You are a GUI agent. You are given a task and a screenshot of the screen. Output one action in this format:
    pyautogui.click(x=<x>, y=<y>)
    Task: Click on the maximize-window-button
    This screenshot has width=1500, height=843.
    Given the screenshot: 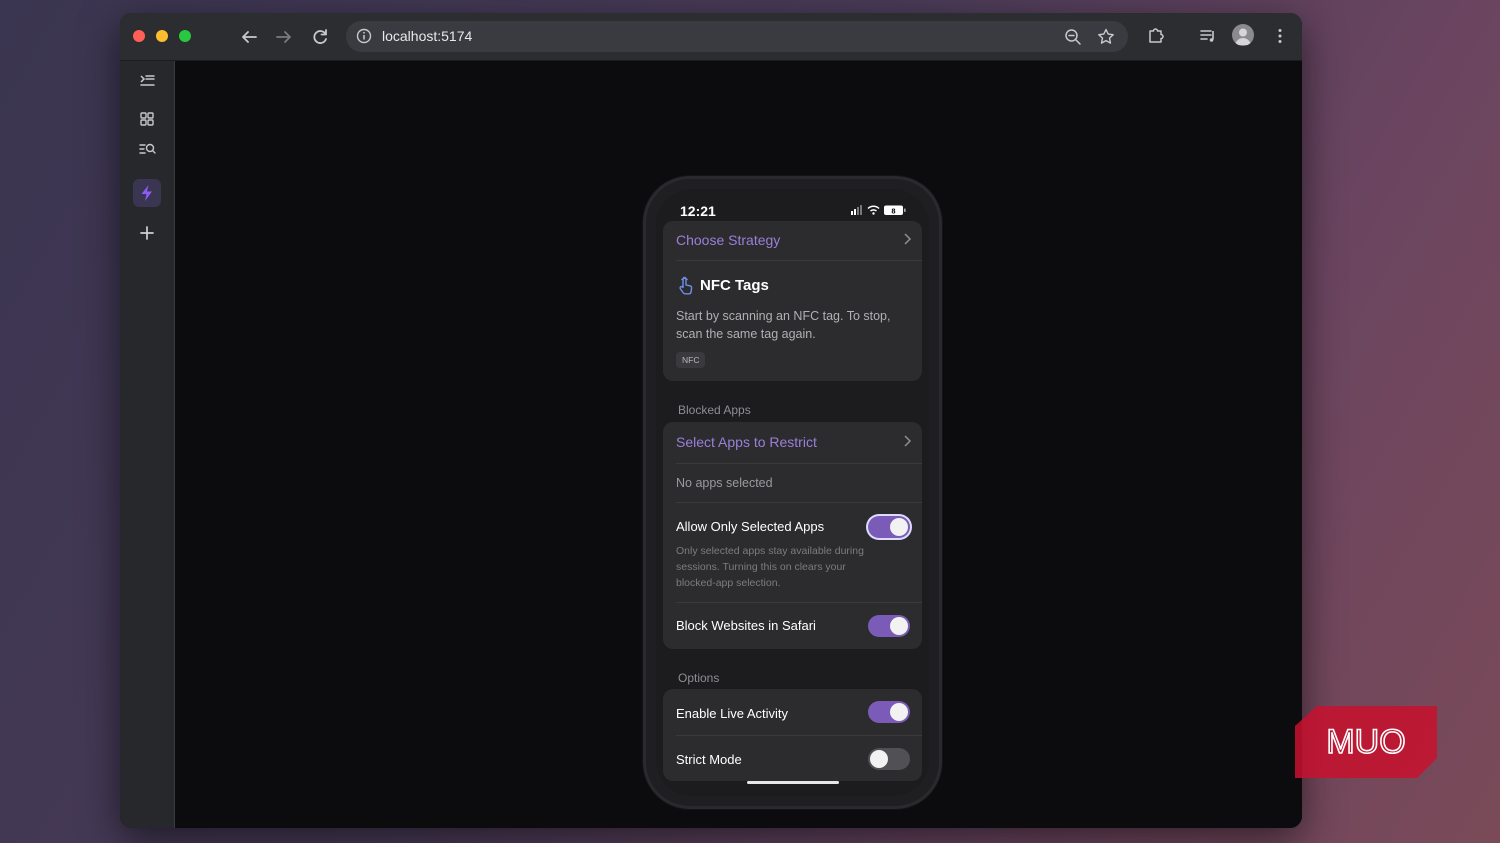 What is the action you would take?
    pyautogui.click(x=185, y=36)
    